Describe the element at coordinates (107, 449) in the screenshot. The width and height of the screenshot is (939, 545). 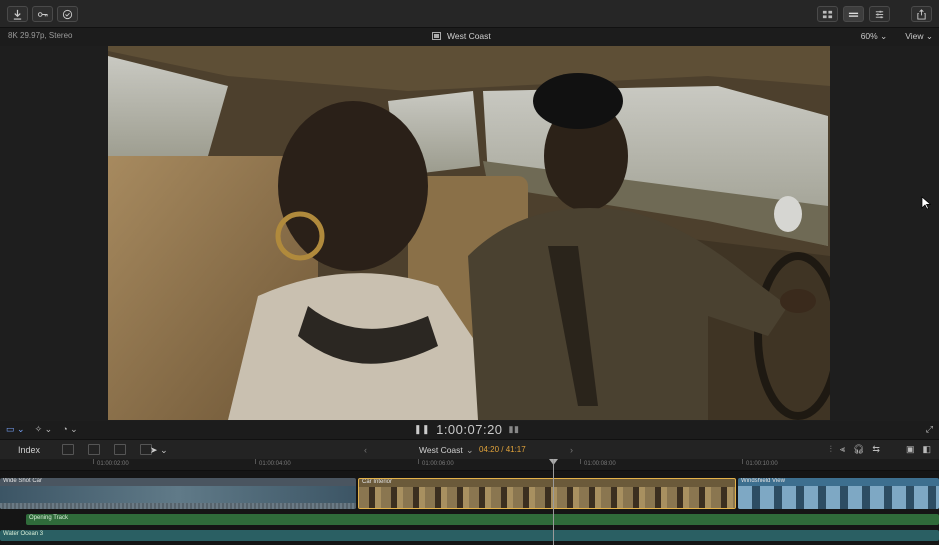
I see `edit-tools` at that location.